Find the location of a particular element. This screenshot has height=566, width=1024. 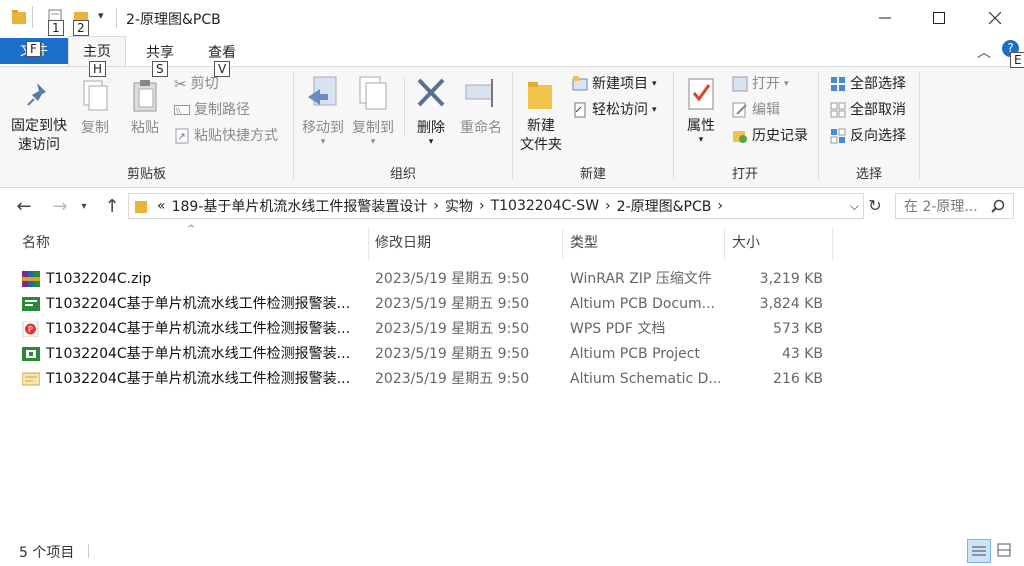

delete-icon is located at coordinates (431, 92).